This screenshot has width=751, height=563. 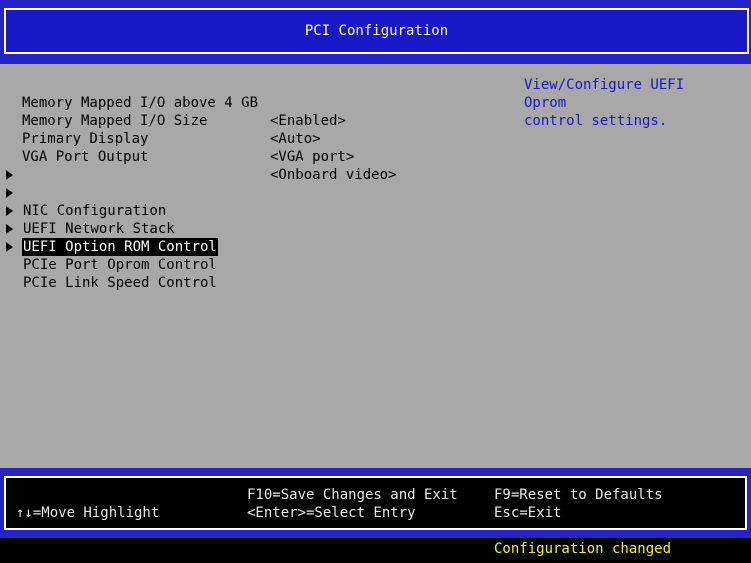 I want to click on header-band: PCI Configuration, so click(x=375, y=32).